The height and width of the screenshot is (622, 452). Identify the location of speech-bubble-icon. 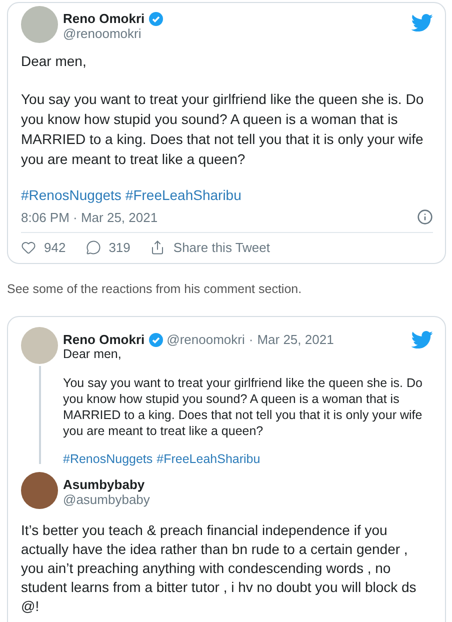
(93, 247).